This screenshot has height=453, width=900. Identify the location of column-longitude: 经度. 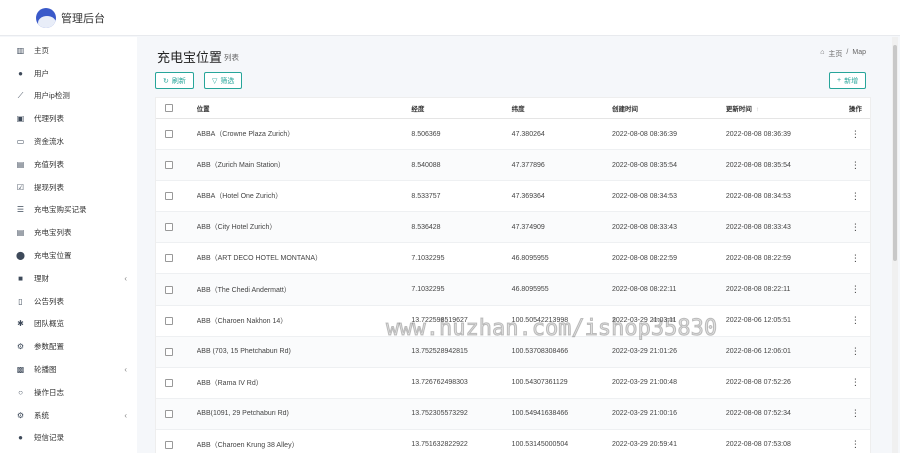
(461, 108).